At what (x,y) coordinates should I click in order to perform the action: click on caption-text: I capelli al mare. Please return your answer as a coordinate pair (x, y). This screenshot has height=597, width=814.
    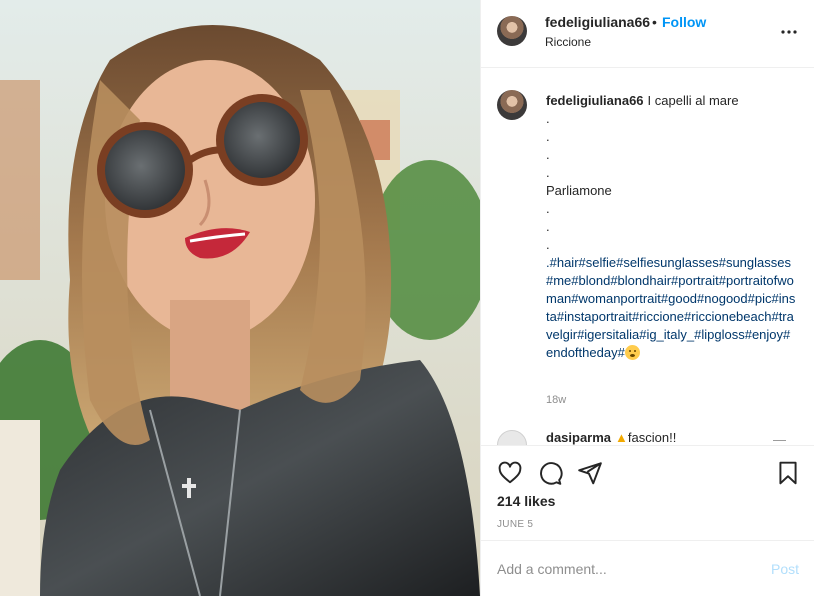
    Looking at the image, I should click on (693, 100).